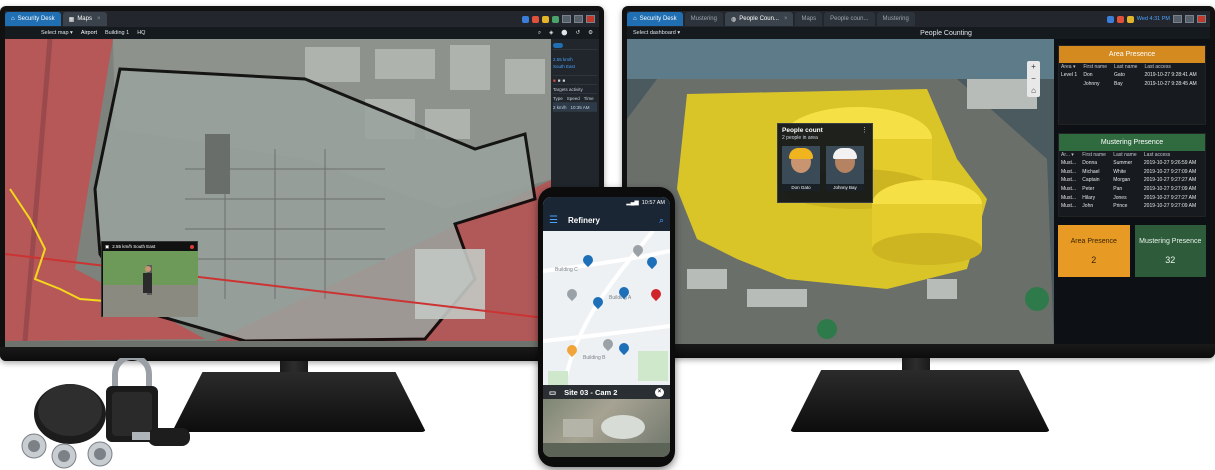 This screenshot has width=1215, height=470. Describe the element at coordinates (551, 33) in the screenshot. I see `layers-icon: ◈` at that location.